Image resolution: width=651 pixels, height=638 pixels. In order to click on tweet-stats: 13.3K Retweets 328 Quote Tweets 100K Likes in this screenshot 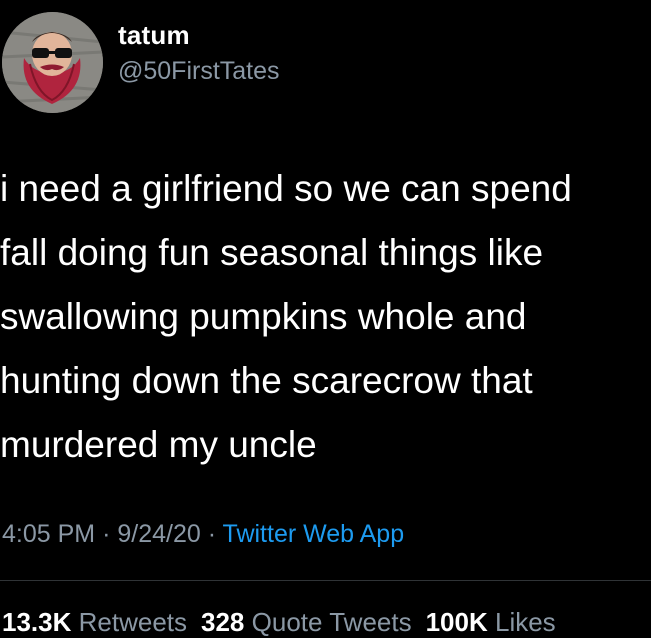, I will do `click(279, 622)`.